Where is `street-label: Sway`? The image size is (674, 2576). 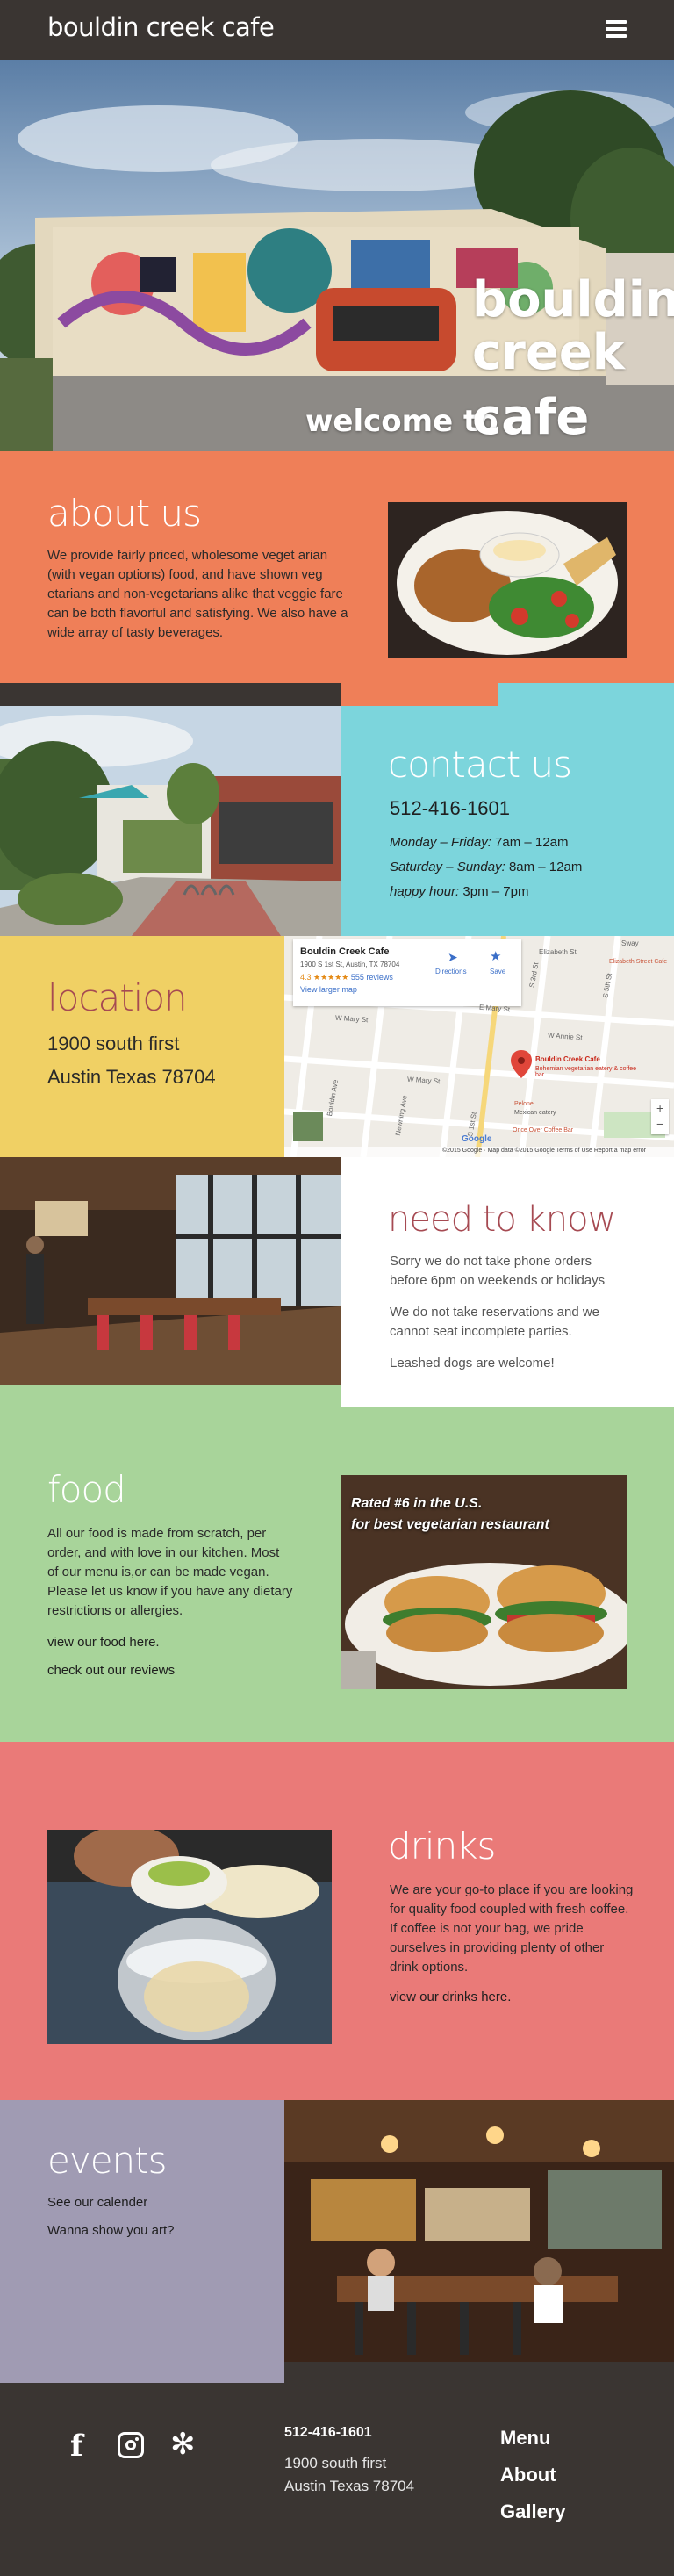 street-label: Sway is located at coordinates (630, 943).